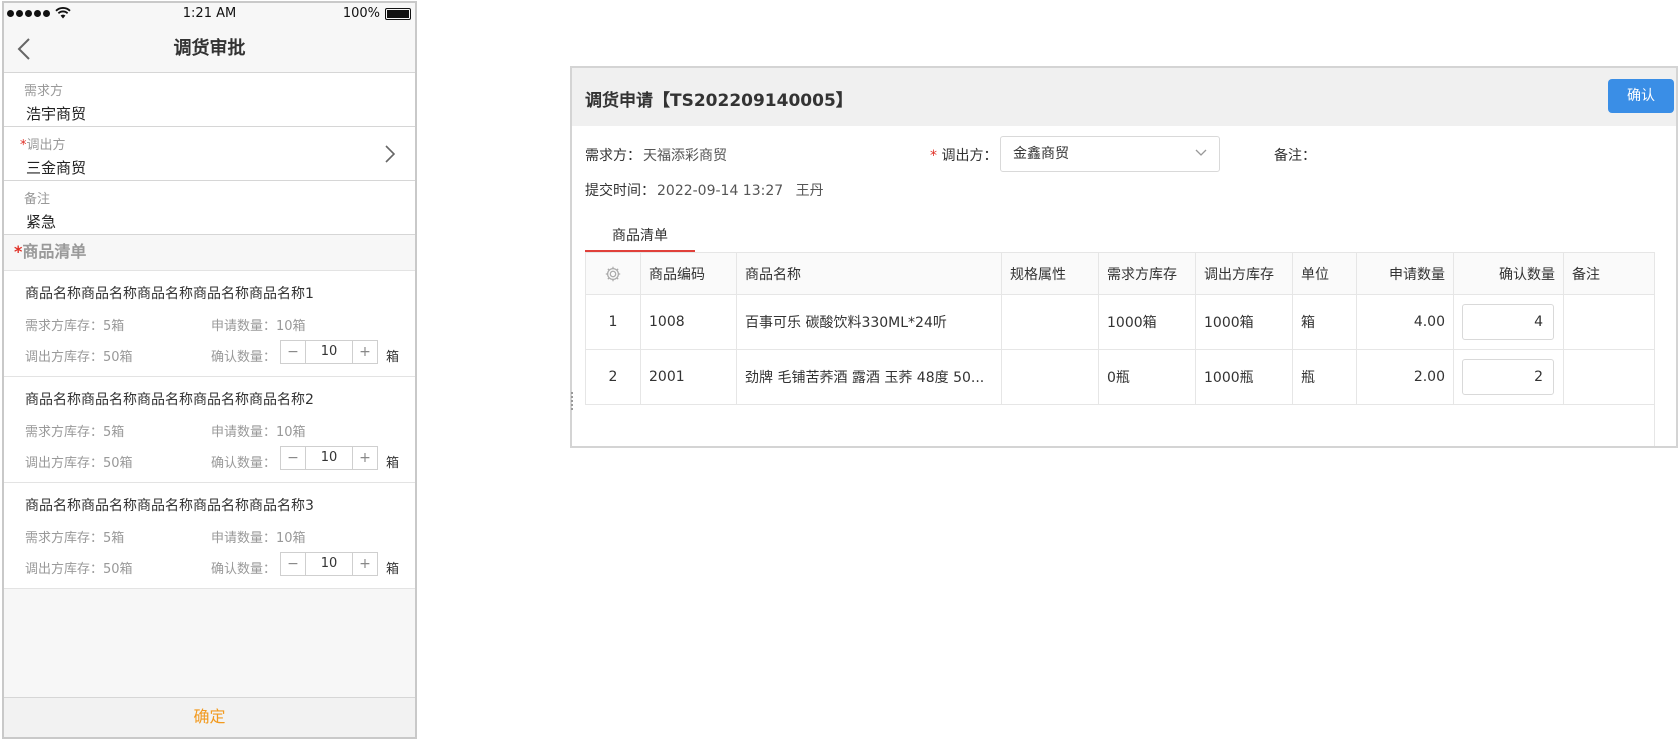  I want to click on submit-info: 提交时间： 2022-09-14 13:27 王丹, so click(704, 190).